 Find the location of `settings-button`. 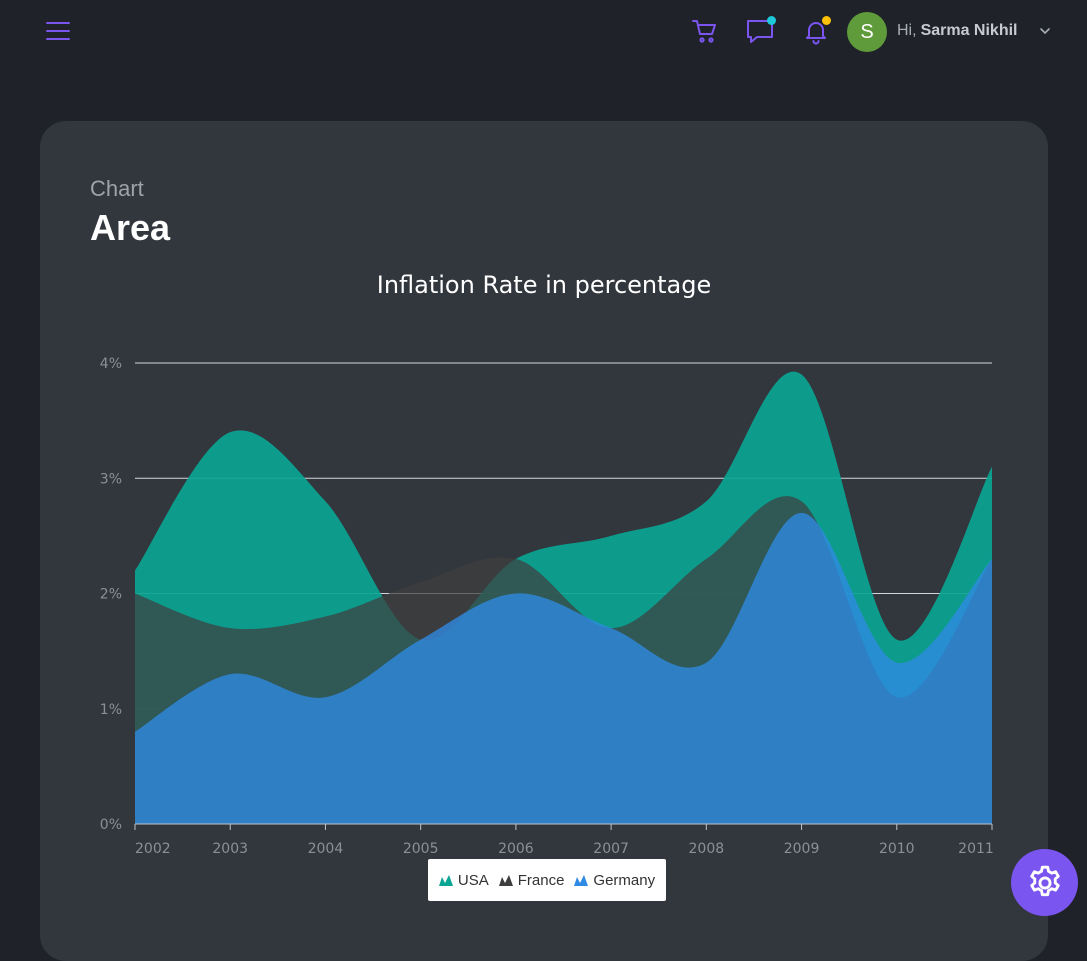

settings-button is located at coordinates (1044, 882).